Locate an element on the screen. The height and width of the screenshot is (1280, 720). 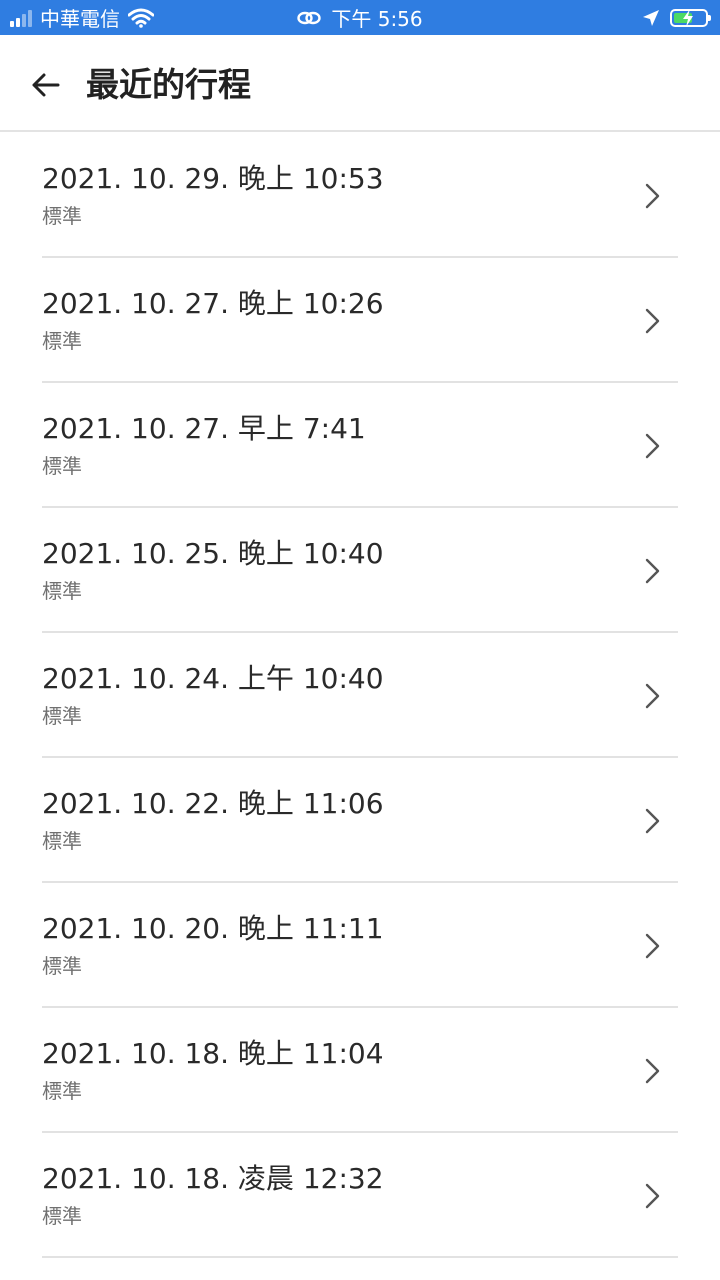
trip-datetime: 2021. 10. 22. 晚上 11:06 is located at coordinates (213, 803).